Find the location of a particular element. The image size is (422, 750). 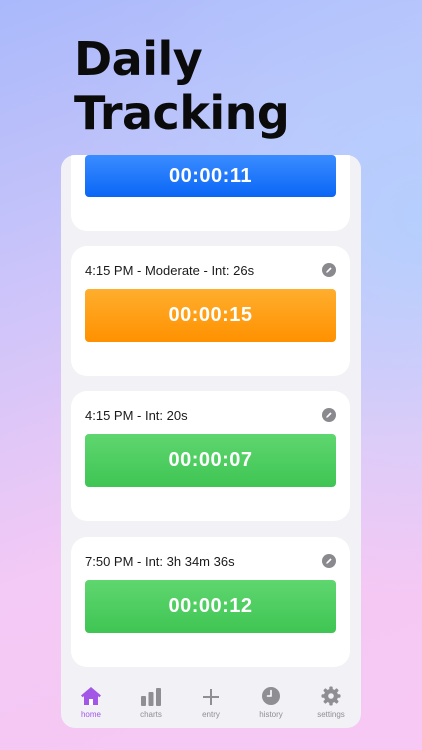

timer-button: 00:00:07 is located at coordinates (210, 460).